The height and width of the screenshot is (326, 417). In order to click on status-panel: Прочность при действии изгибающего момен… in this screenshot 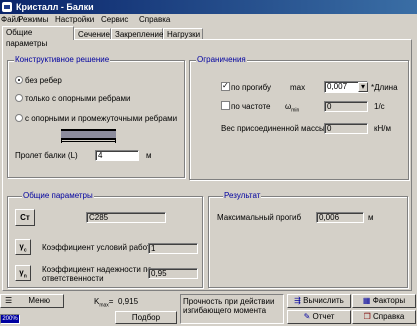, I will do `click(232, 309)`.